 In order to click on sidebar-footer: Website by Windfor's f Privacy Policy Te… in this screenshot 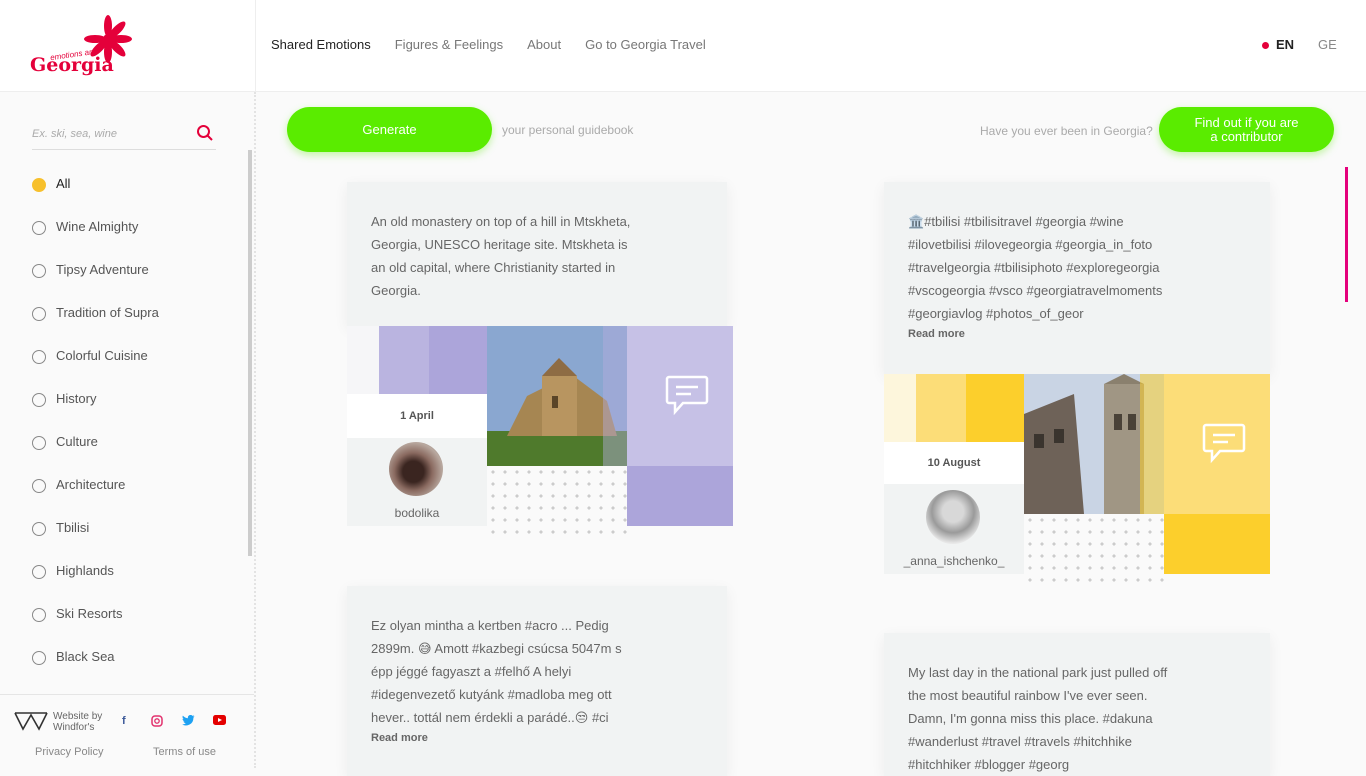, I will do `click(127, 731)`.